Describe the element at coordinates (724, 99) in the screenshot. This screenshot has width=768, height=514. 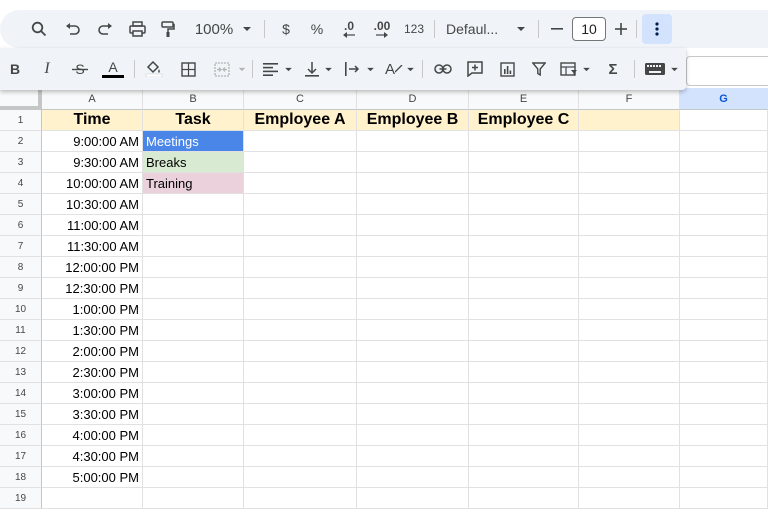
I see `column-header-g: G` at that location.